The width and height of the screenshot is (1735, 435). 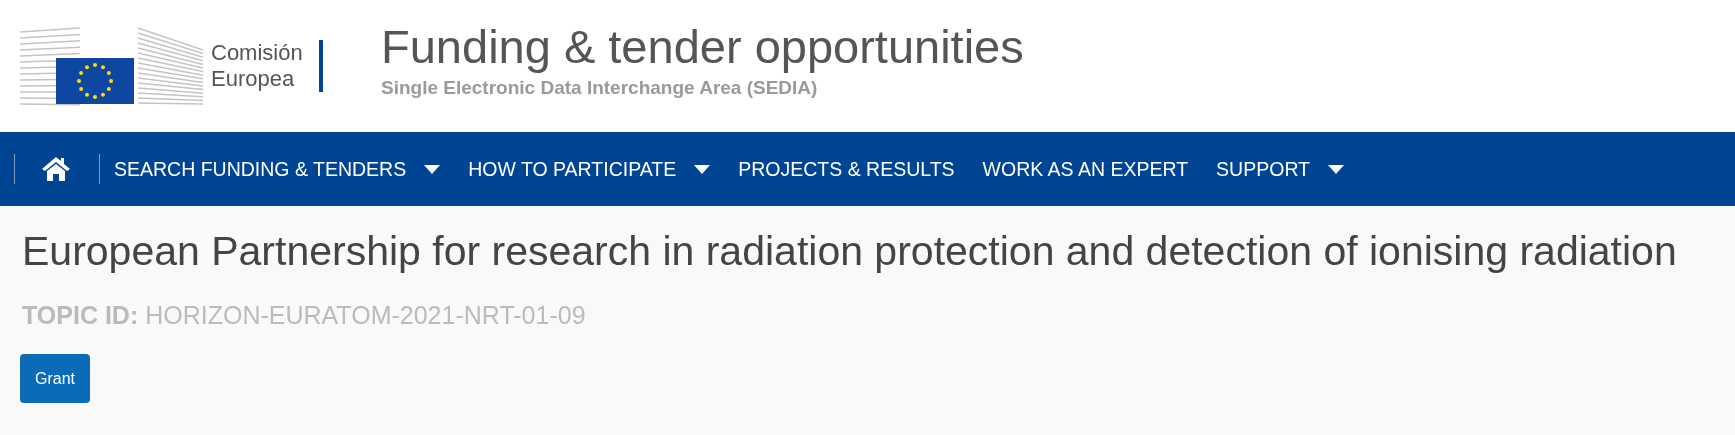 What do you see at coordinates (111, 66) in the screenshot?
I see `logo-icon` at bounding box center [111, 66].